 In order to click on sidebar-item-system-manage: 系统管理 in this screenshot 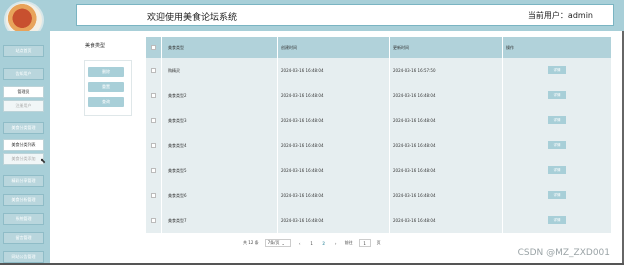, I will do `click(23, 219)`.